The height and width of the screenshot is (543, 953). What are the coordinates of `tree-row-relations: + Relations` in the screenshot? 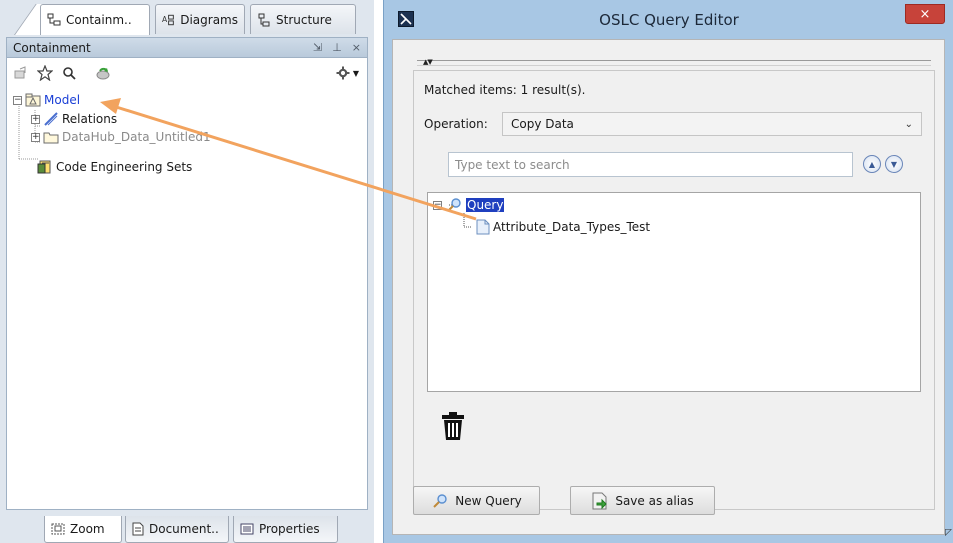 It's located at (74, 119).